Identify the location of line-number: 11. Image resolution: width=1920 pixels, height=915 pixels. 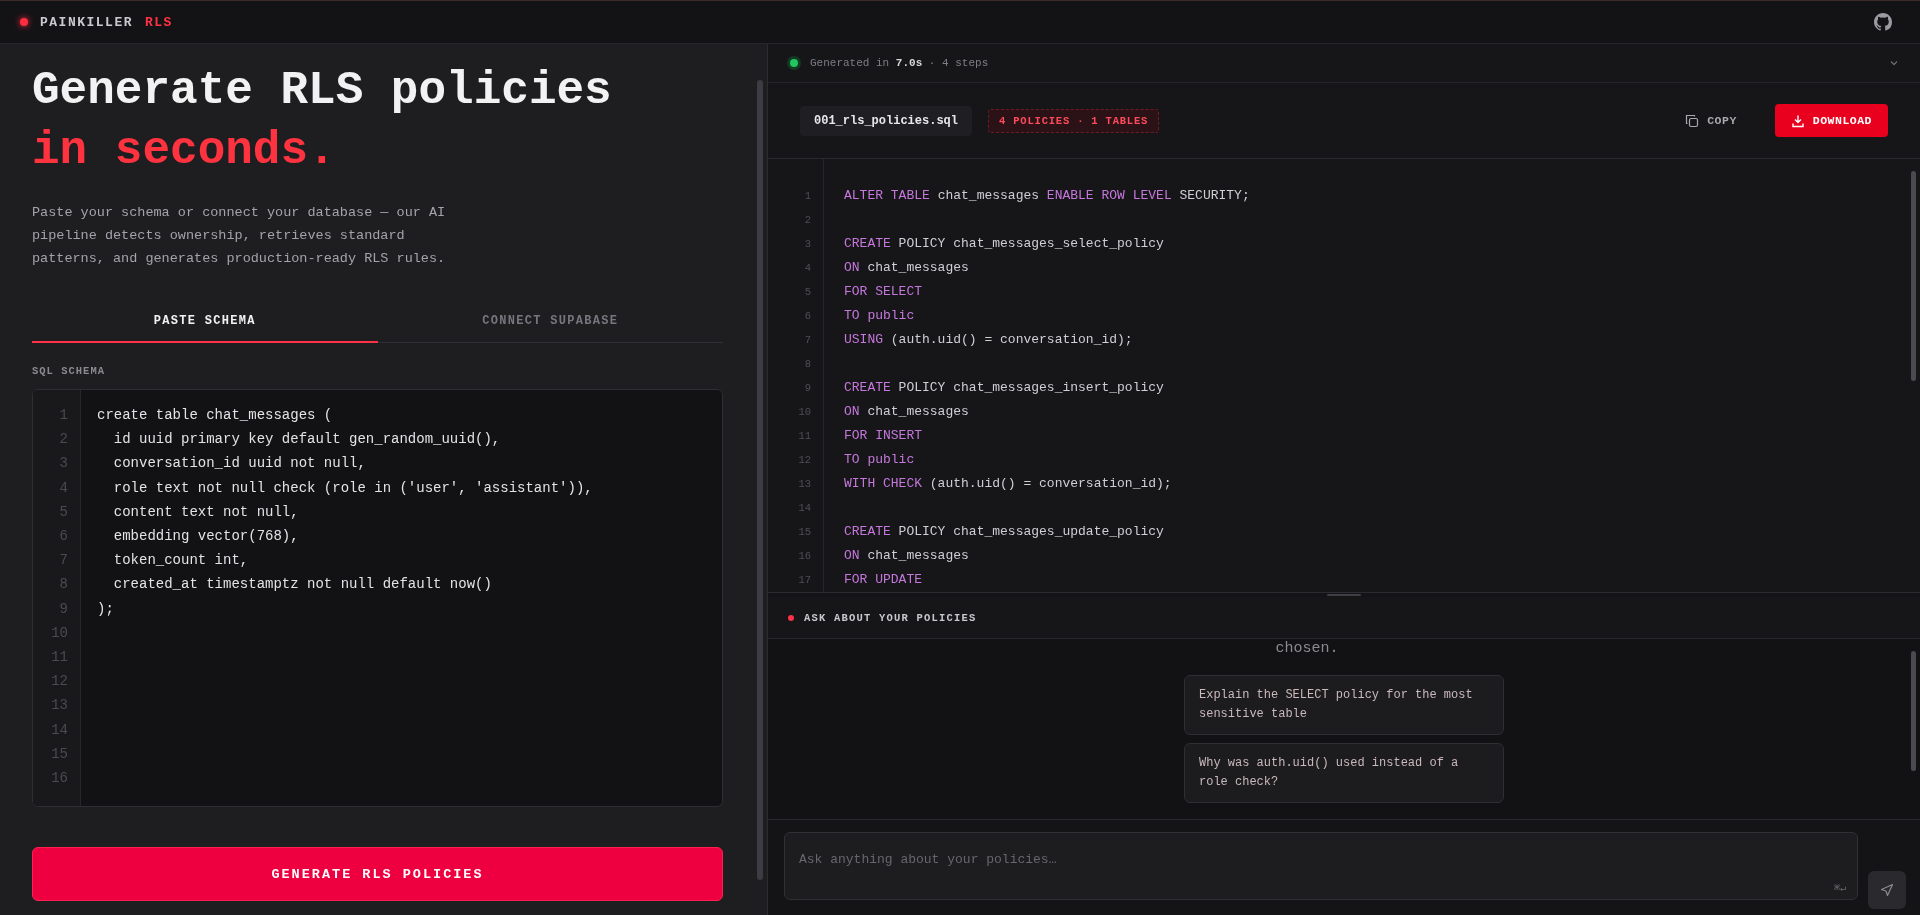
(804, 436).